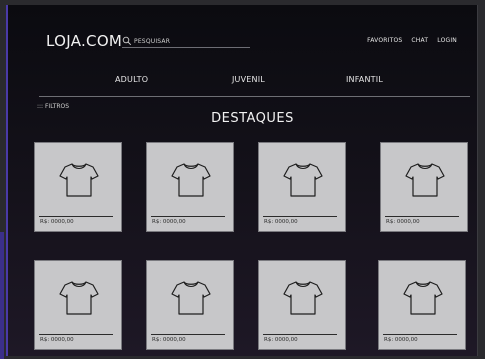  I want to click on header-divider, so click(254, 96).